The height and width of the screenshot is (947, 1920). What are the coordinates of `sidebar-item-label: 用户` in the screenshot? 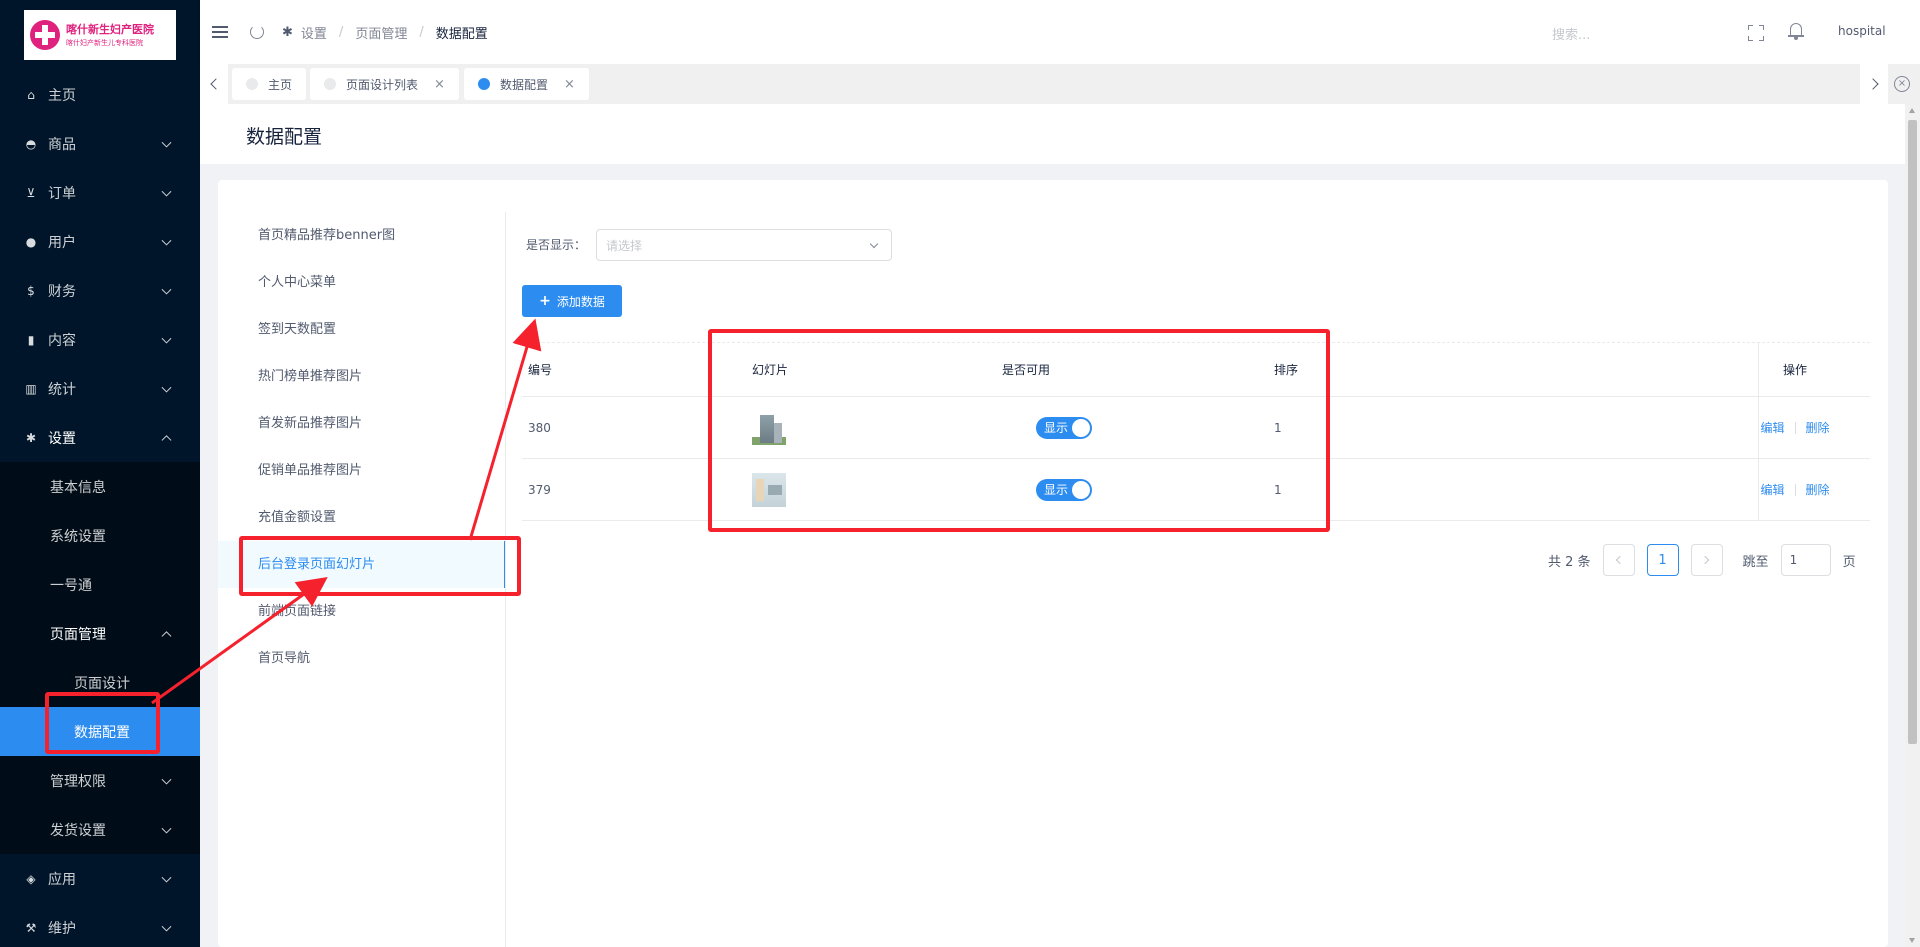 It's located at (62, 242).